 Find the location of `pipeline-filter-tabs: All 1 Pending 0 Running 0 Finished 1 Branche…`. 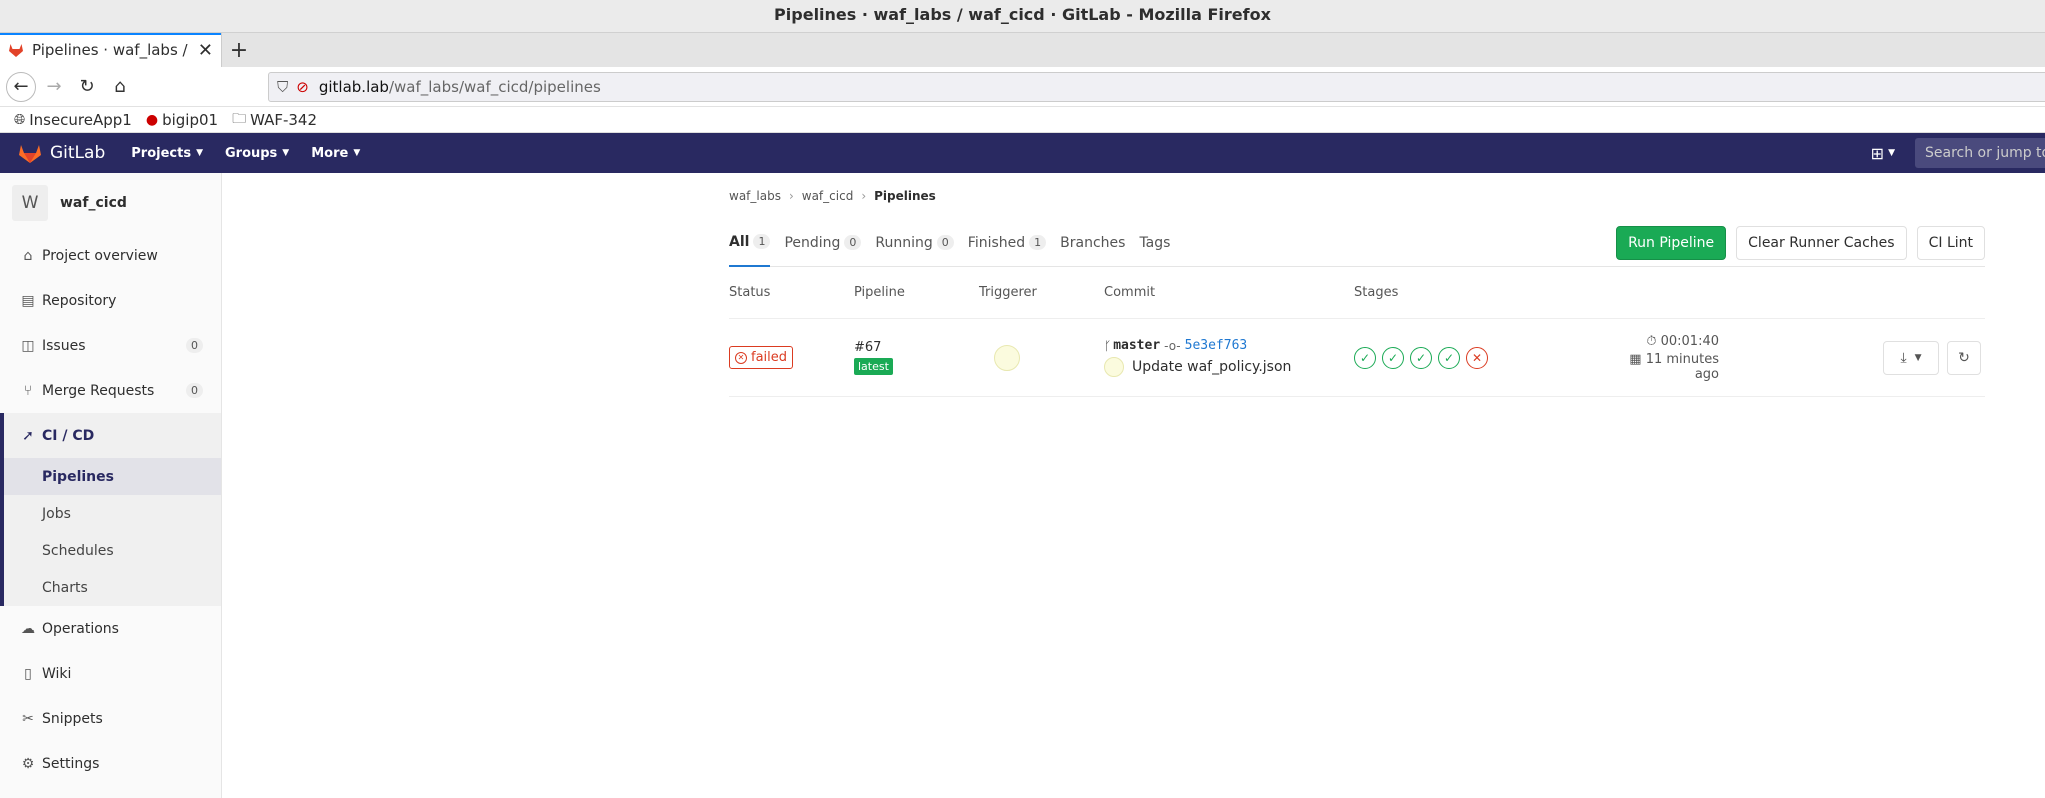

pipeline-filter-tabs: All 1 Pending 0 Running 0 Finished 1 Branche… is located at coordinates (1357, 243).